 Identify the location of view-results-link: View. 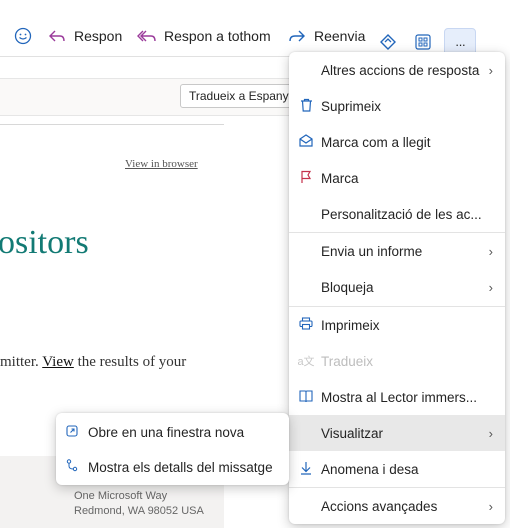
(58, 362).